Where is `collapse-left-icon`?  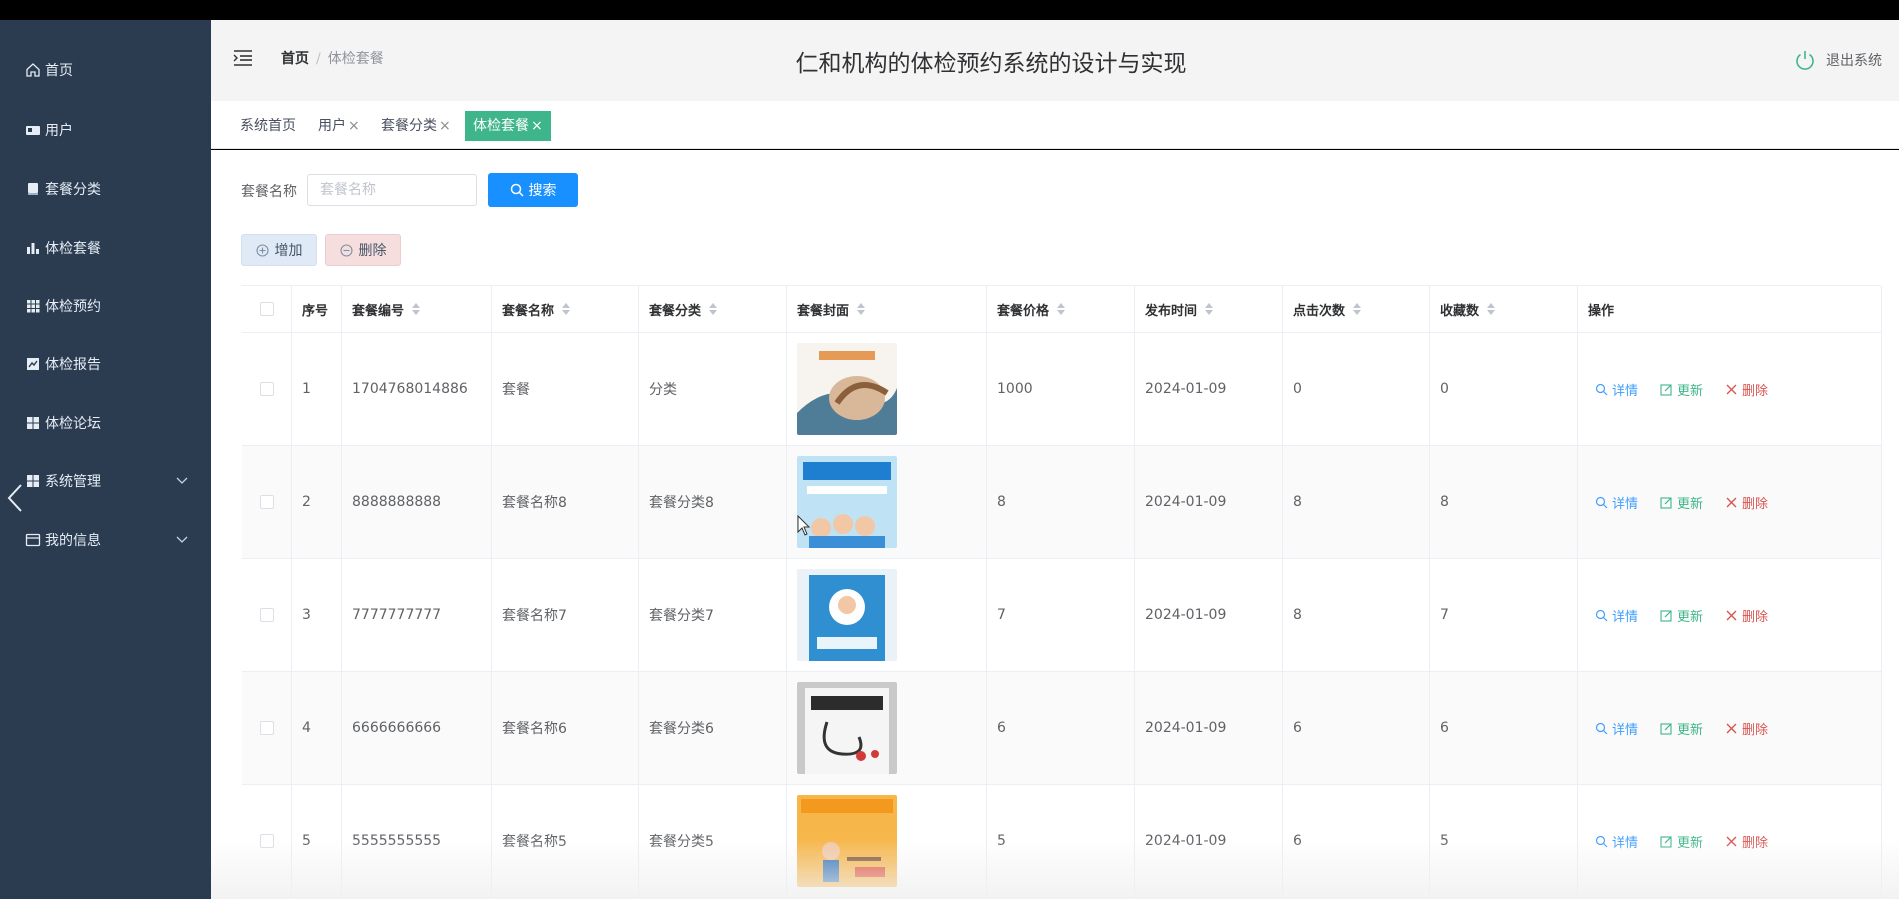
collapse-left-icon is located at coordinates (15, 498).